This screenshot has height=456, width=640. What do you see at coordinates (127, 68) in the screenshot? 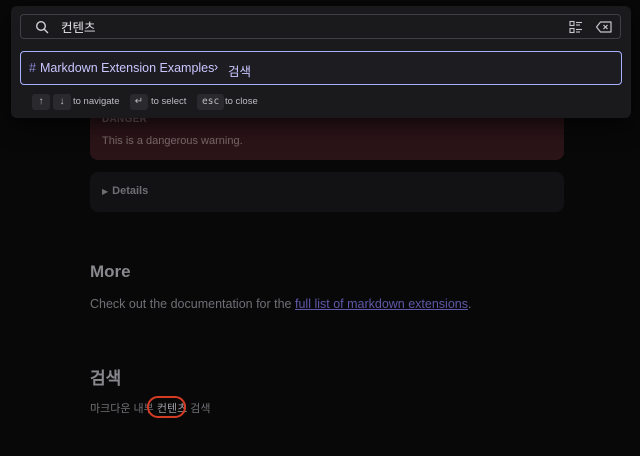
I see `result-title: Markdown Extension Examples` at bounding box center [127, 68].